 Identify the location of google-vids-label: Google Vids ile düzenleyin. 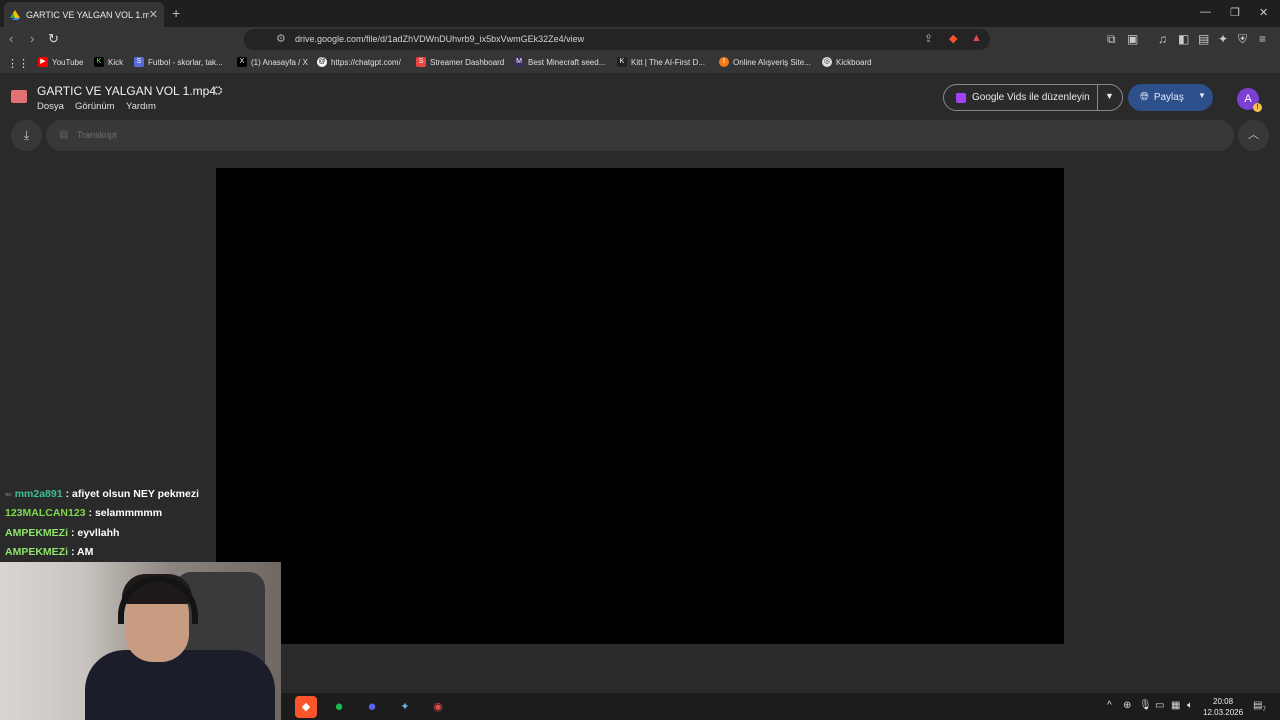
(1031, 97).